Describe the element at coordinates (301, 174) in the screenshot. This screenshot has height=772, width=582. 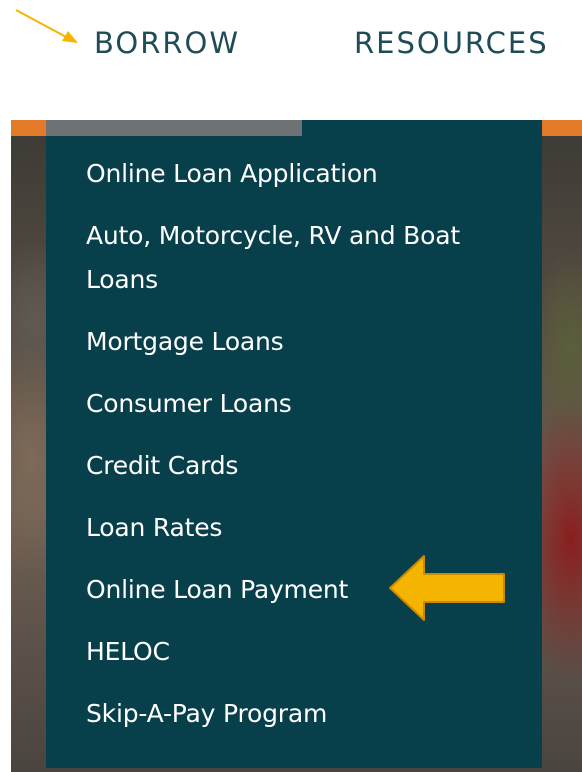
I see `menu-item-online-loan-application: Online Loan Application` at that location.